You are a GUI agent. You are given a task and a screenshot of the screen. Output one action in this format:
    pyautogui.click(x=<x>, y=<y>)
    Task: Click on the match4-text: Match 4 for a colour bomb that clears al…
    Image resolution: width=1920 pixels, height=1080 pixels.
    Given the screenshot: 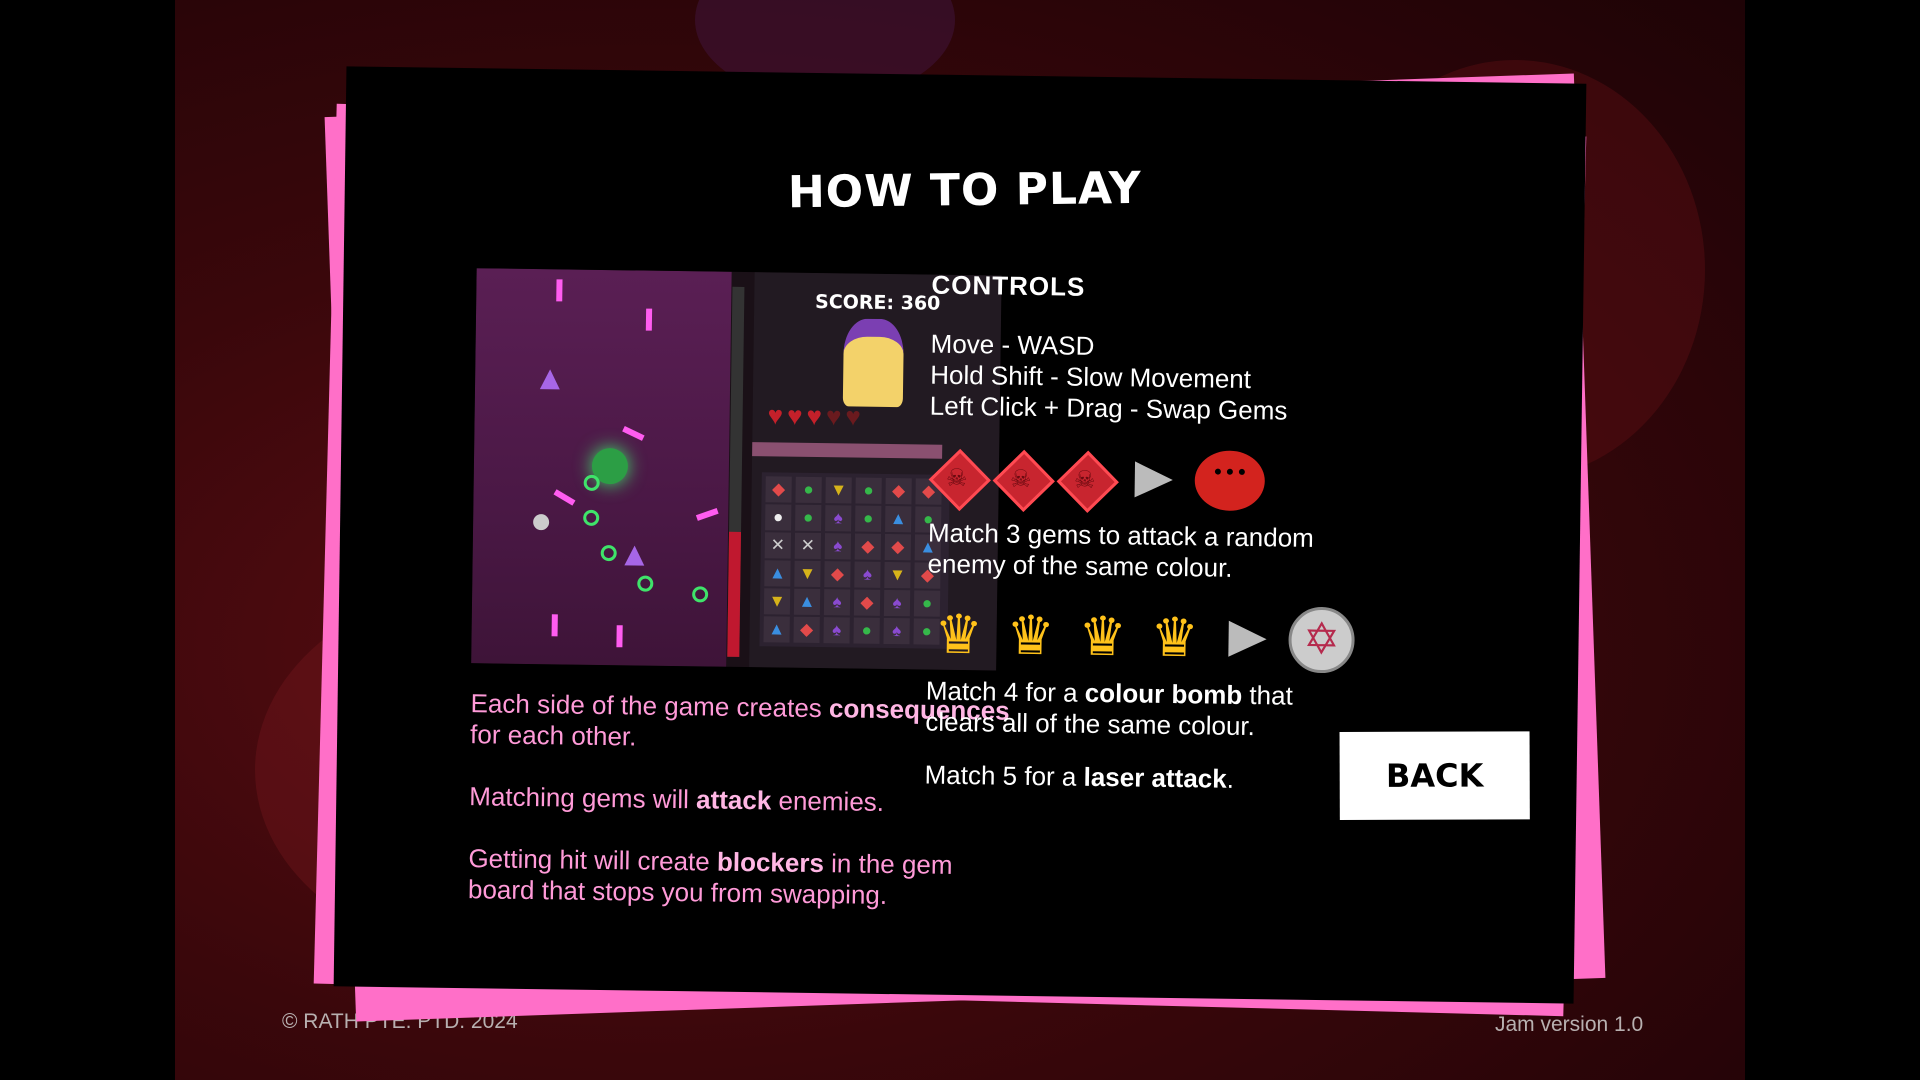 What is the action you would take?
    pyautogui.click(x=1145, y=710)
    